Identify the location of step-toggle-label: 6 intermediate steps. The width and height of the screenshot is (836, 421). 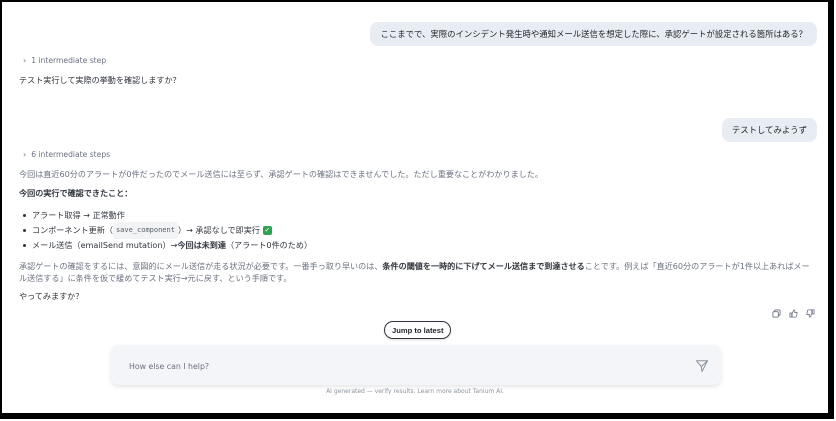
(71, 154).